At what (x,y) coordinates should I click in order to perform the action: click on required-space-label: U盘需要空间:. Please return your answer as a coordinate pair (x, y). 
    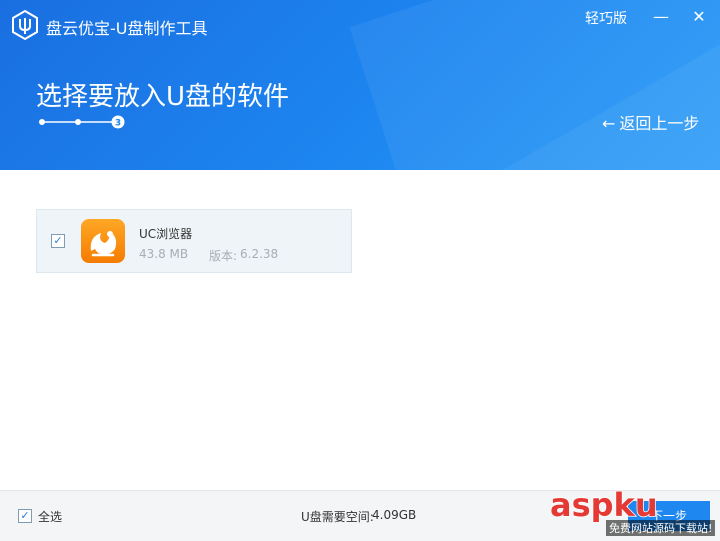
    Looking at the image, I should click on (337, 517).